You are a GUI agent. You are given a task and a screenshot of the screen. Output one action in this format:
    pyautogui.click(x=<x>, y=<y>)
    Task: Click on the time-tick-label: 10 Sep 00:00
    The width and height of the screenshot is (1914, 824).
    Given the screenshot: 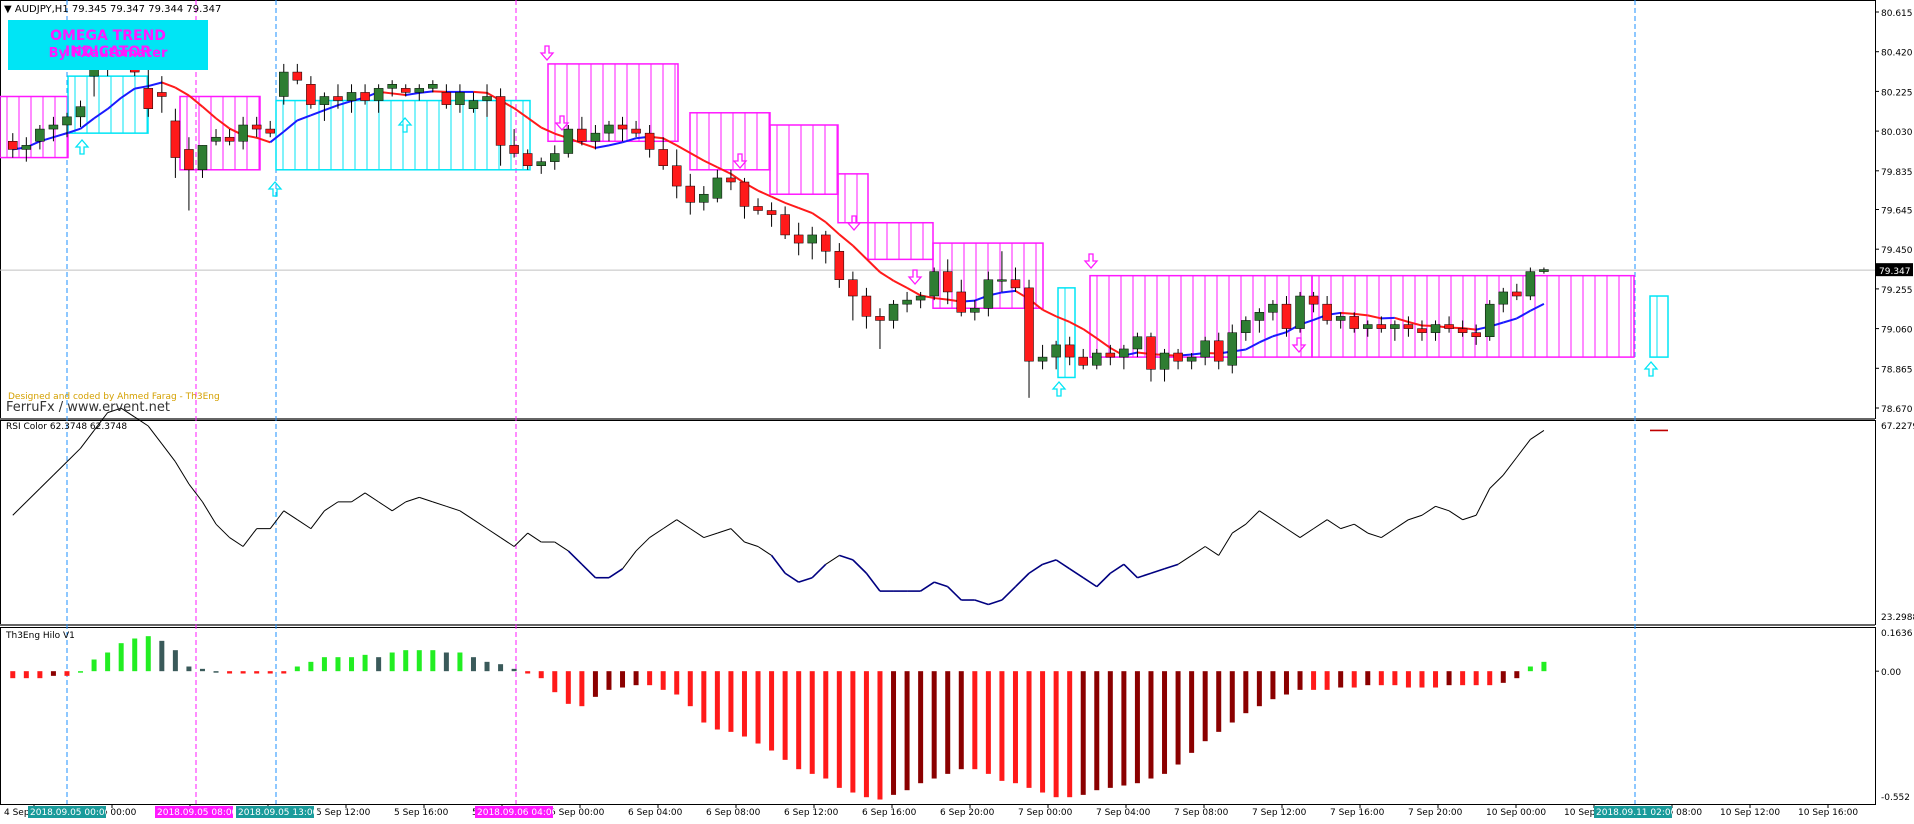 What is the action you would take?
    pyautogui.click(x=1516, y=813)
    